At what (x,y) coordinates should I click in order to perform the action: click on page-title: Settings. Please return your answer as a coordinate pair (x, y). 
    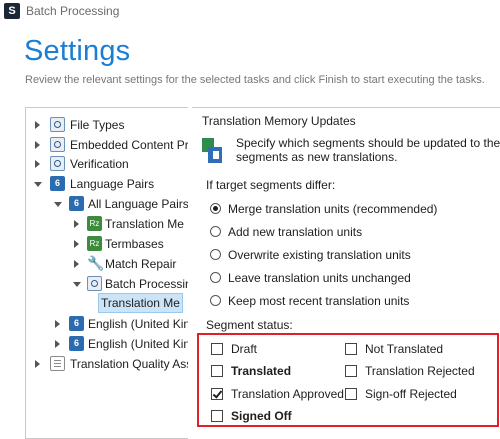
    Looking at the image, I should click on (77, 51).